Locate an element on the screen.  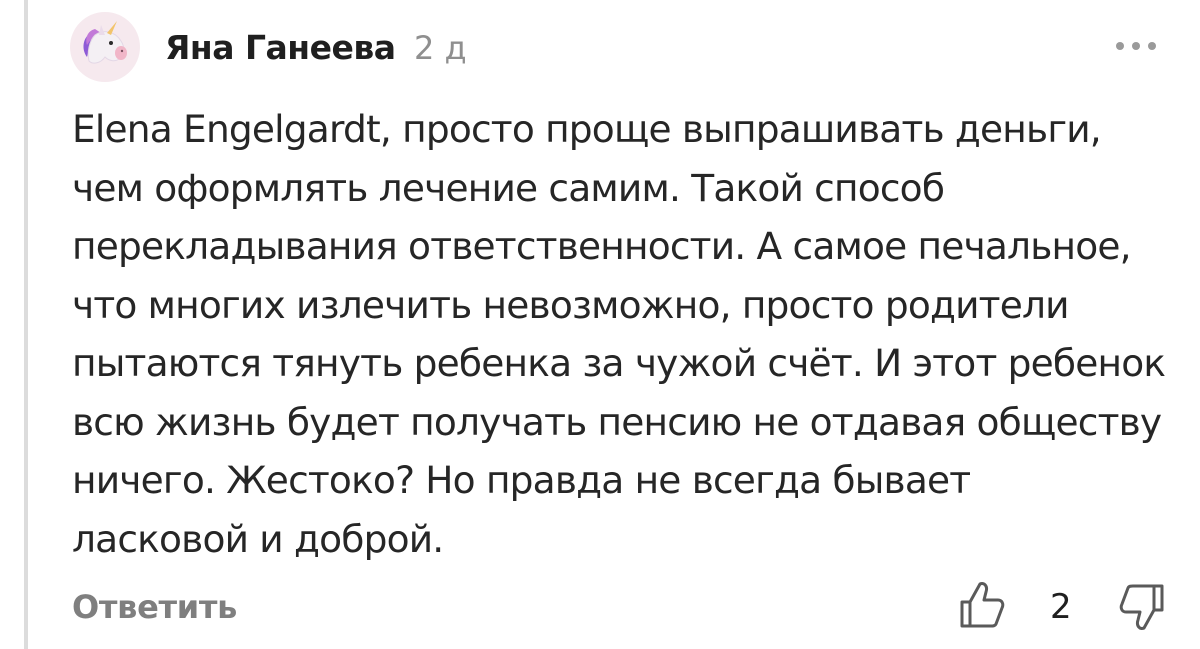
dislike-button is located at coordinates (1143, 607).